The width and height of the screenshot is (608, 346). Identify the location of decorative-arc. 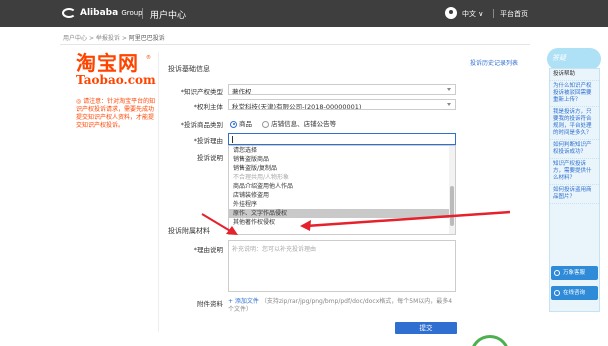
(490, 340).